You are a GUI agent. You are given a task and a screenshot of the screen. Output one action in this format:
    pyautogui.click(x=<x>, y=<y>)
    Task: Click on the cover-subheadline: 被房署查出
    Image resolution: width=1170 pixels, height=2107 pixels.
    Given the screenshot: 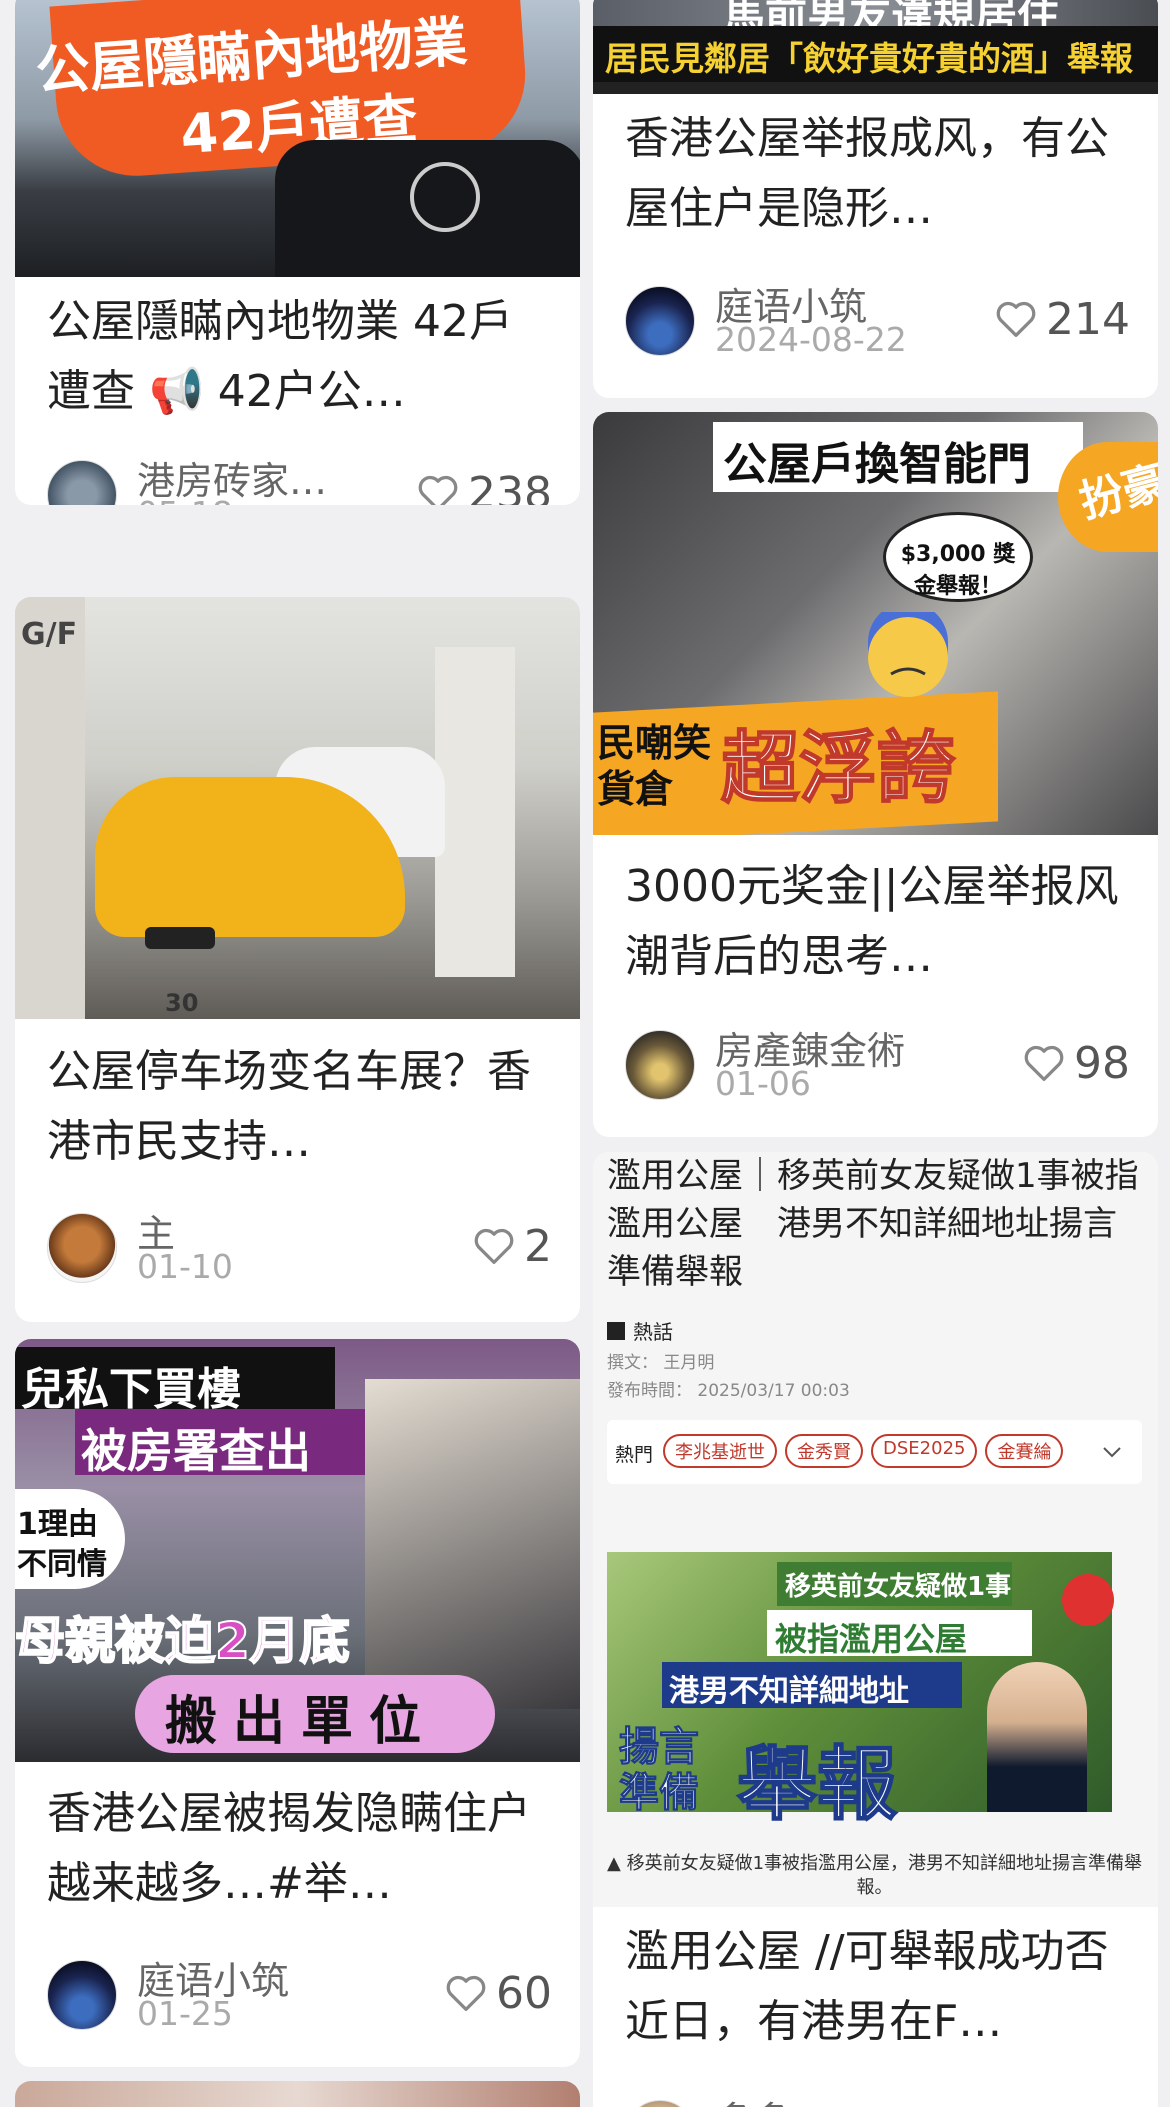 What is the action you would take?
    pyautogui.click(x=196, y=1451)
    